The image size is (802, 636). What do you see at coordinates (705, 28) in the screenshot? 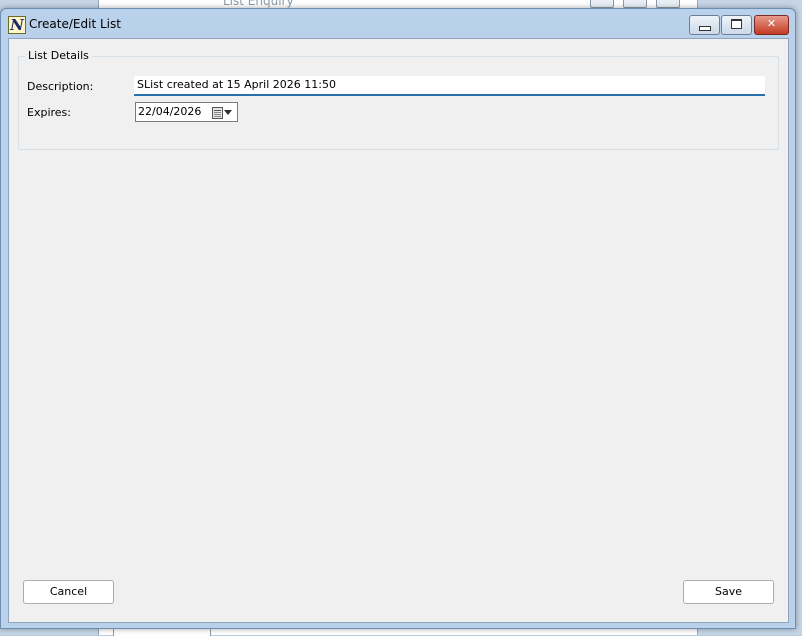
I see `minimize-icon` at bounding box center [705, 28].